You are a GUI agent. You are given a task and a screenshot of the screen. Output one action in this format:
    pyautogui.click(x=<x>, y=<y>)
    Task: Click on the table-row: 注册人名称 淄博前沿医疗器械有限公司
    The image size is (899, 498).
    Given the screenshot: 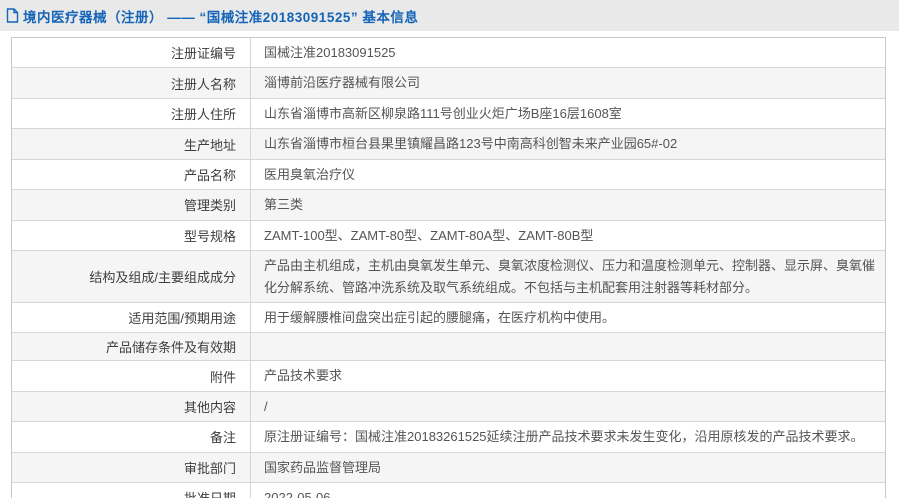 What is the action you would take?
    pyautogui.click(x=448, y=83)
    